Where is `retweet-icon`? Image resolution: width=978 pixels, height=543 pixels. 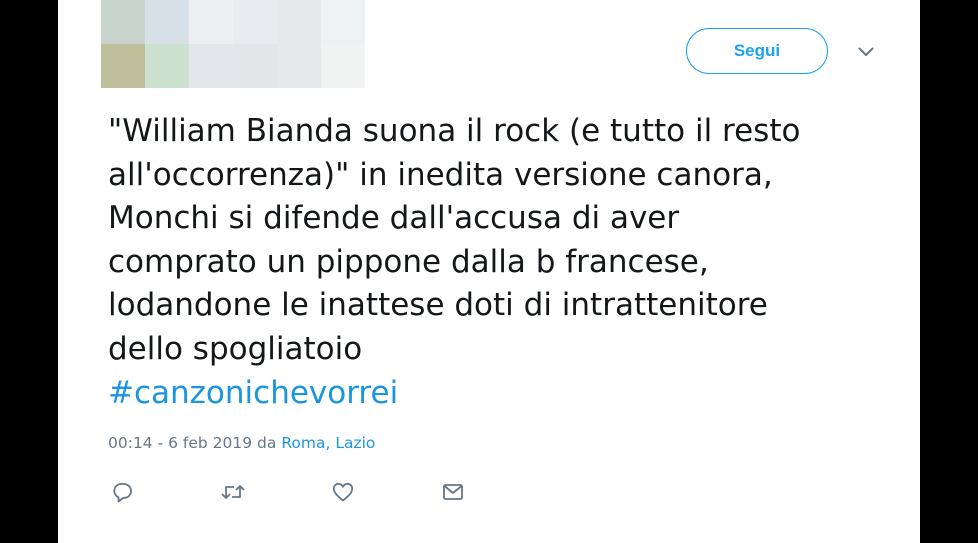
retweet-icon is located at coordinates (233, 492).